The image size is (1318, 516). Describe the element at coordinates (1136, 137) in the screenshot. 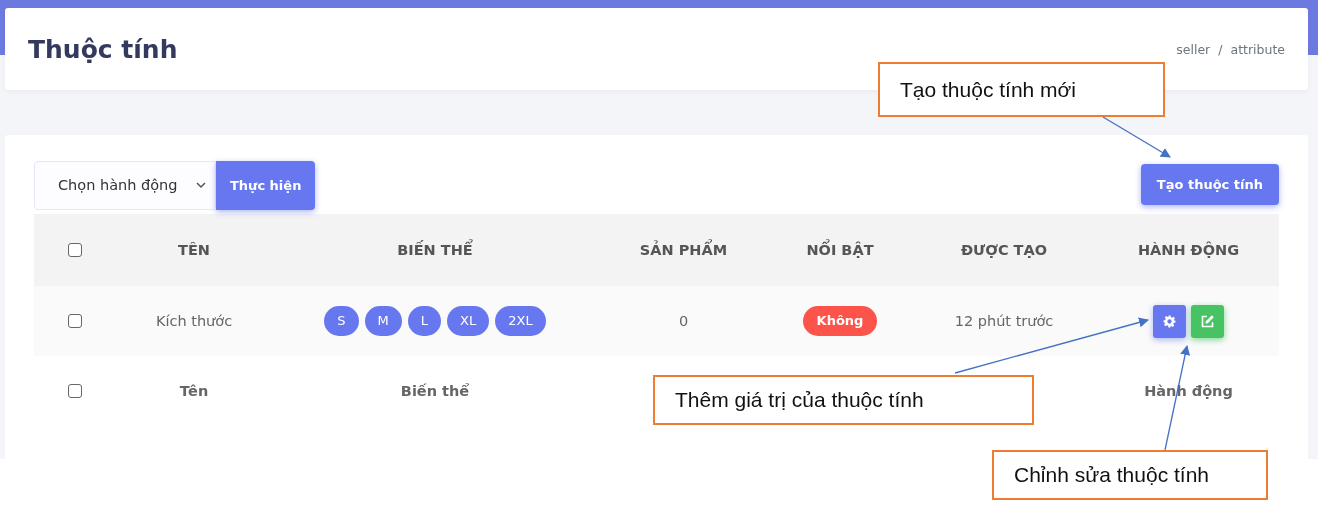

I see `arrow` at that location.